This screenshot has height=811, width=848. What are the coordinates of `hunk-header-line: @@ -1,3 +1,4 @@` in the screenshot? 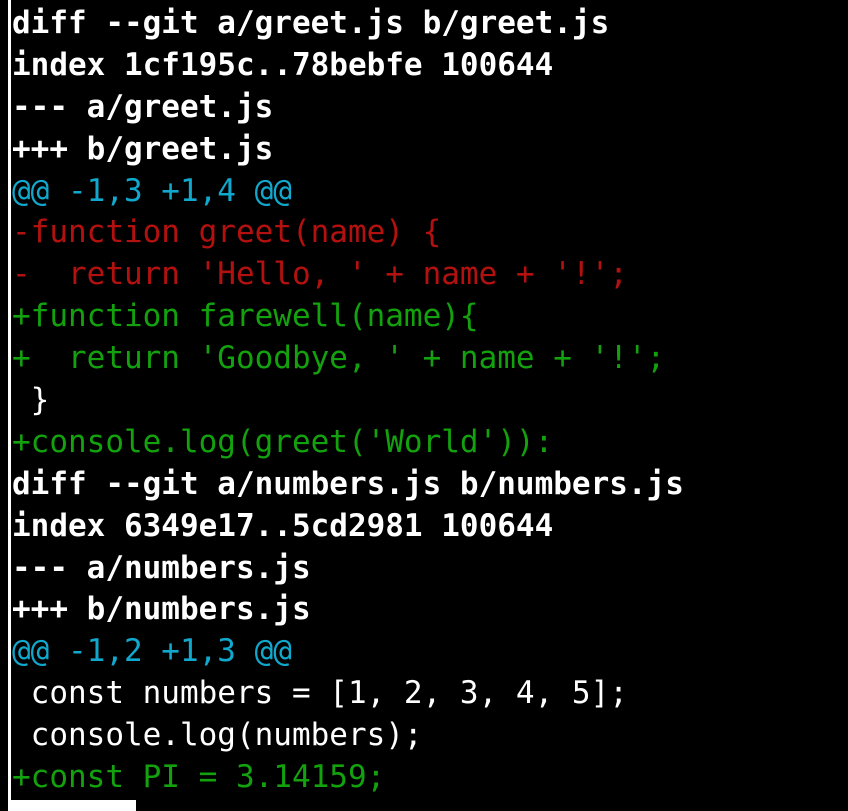 It's located at (152, 190).